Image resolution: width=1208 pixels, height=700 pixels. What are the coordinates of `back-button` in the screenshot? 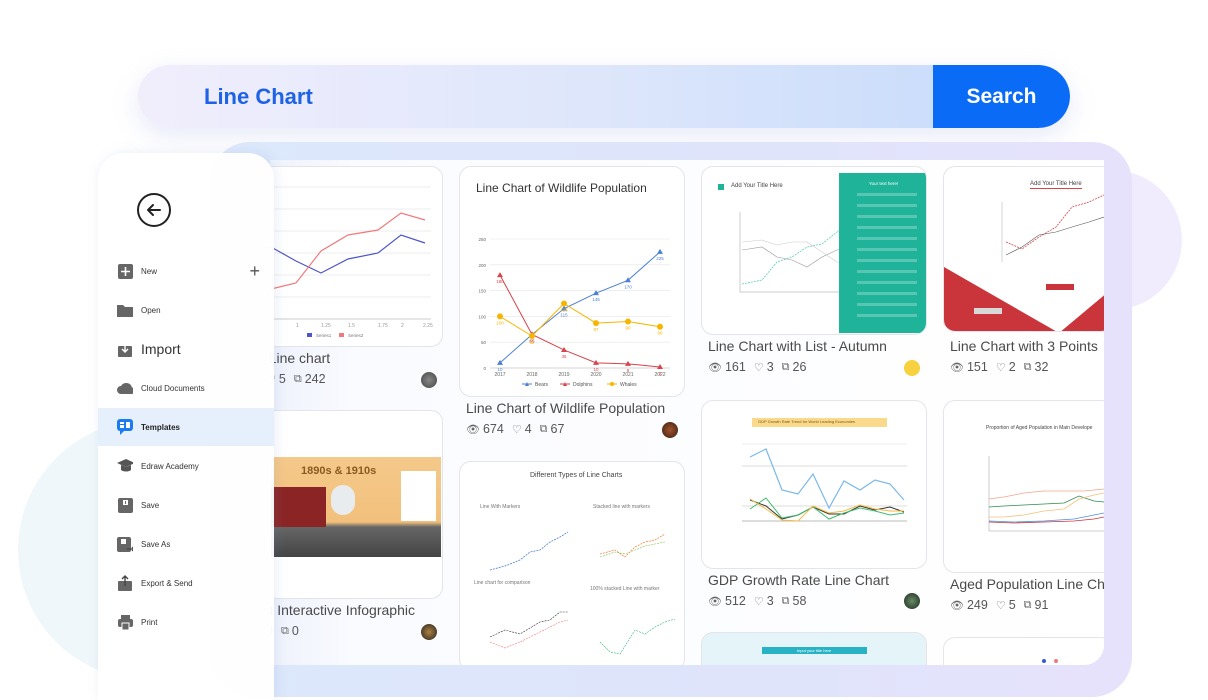 It's located at (154, 210).